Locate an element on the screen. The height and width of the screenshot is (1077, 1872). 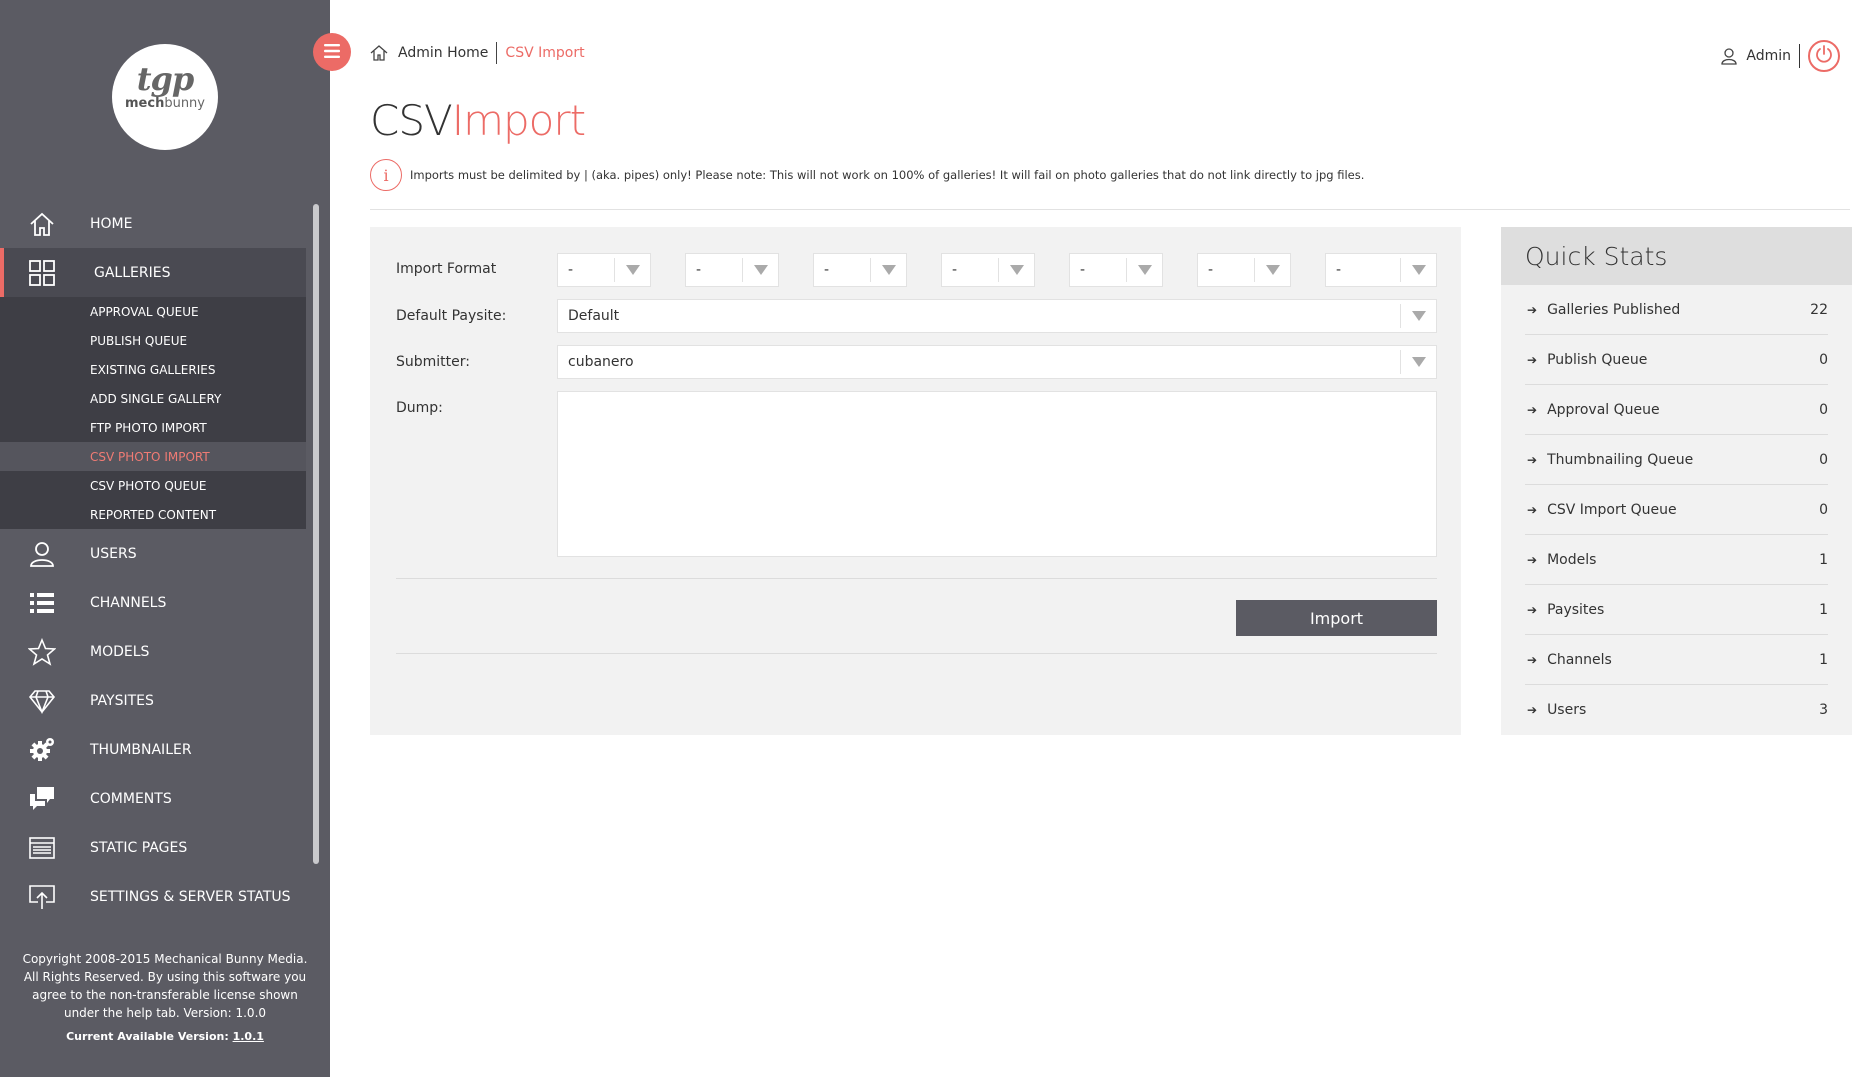
breadcrumb: Admin Home CSV Import is located at coordinates (477, 53).